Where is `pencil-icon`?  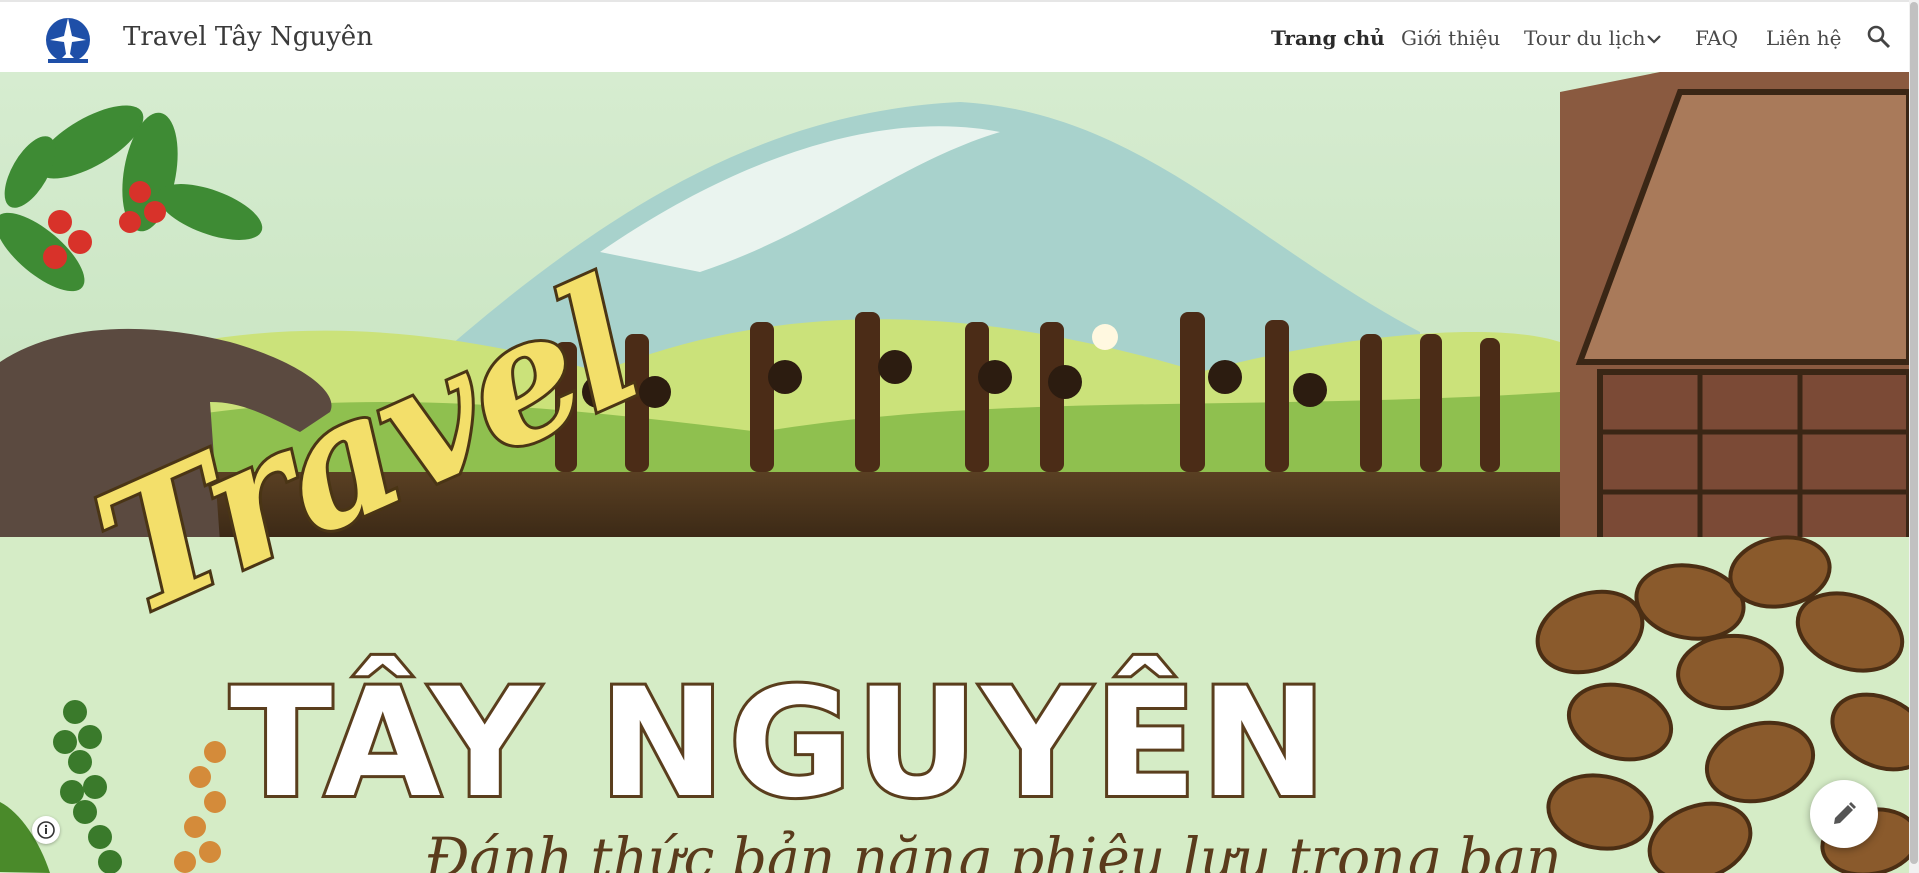 pencil-icon is located at coordinates (1845, 813).